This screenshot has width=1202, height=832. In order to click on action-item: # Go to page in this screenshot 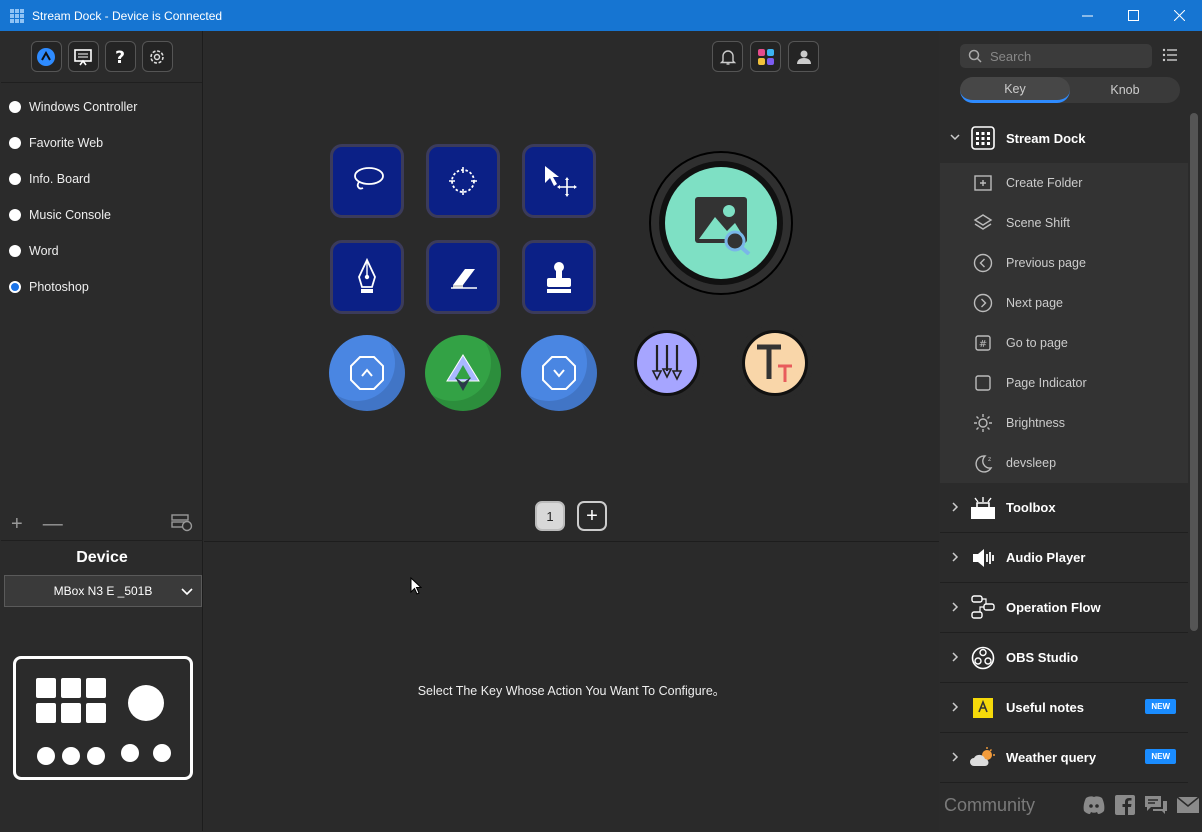, I will do `click(1064, 343)`.